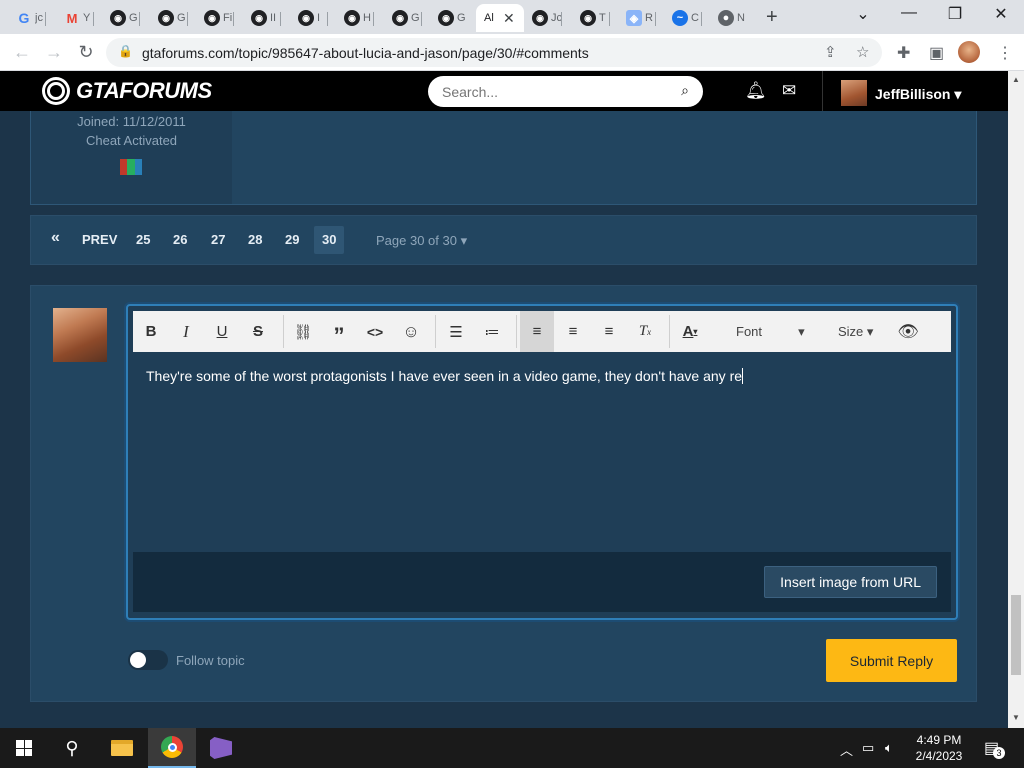  Describe the element at coordinates (500, 18) in the screenshot. I see `browser-tab-active: Al ✕` at that location.